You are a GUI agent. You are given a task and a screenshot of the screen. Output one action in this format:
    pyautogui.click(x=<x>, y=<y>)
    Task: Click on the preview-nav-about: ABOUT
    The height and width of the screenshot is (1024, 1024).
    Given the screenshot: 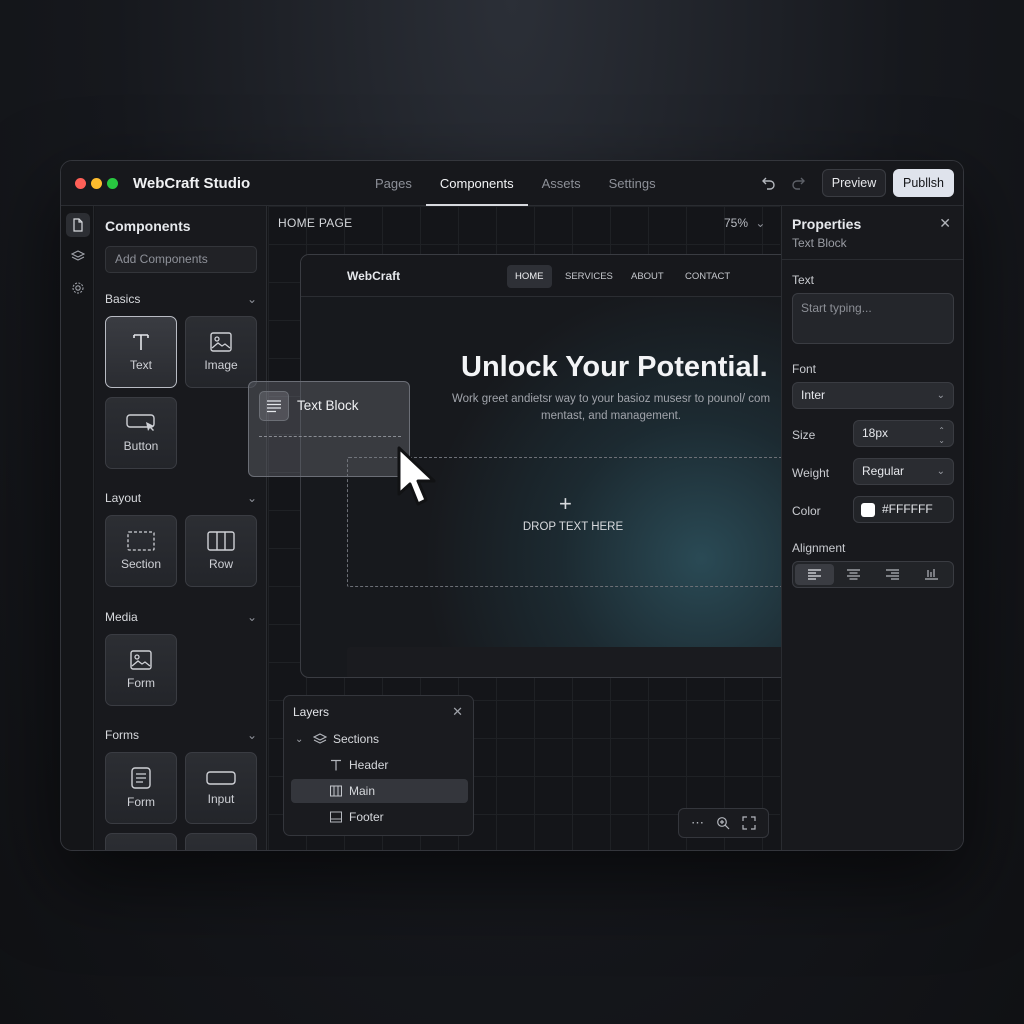 What is the action you would take?
    pyautogui.click(x=647, y=276)
    